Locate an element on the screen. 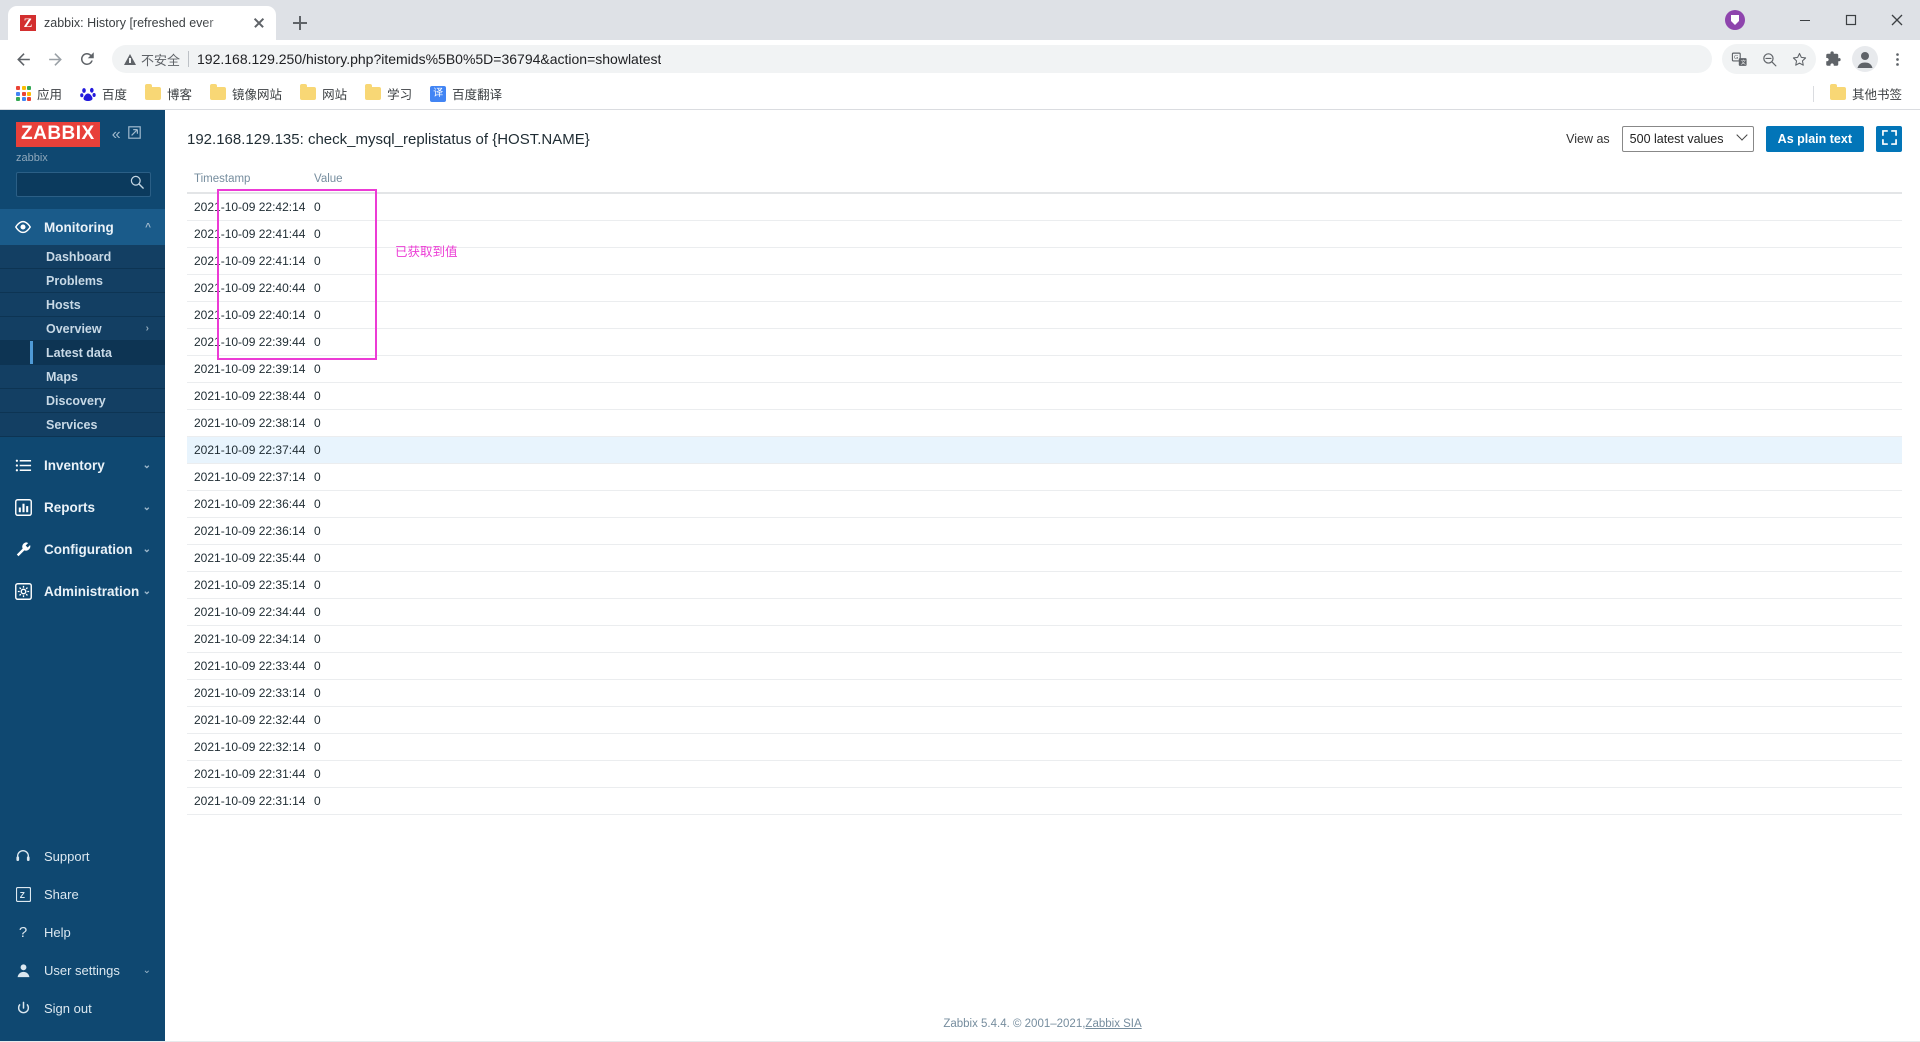  other-bookmarks-button: 其他书签 is located at coordinates (1866, 93).